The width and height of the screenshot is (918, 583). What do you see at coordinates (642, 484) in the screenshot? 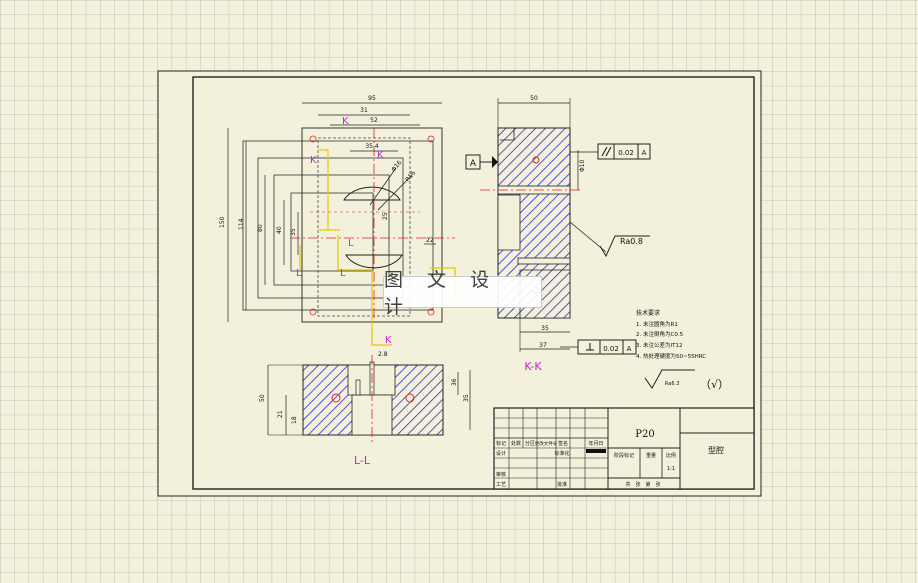
I see `tb-sheet: 共 张 第 张` at bounding box center [642, 484].